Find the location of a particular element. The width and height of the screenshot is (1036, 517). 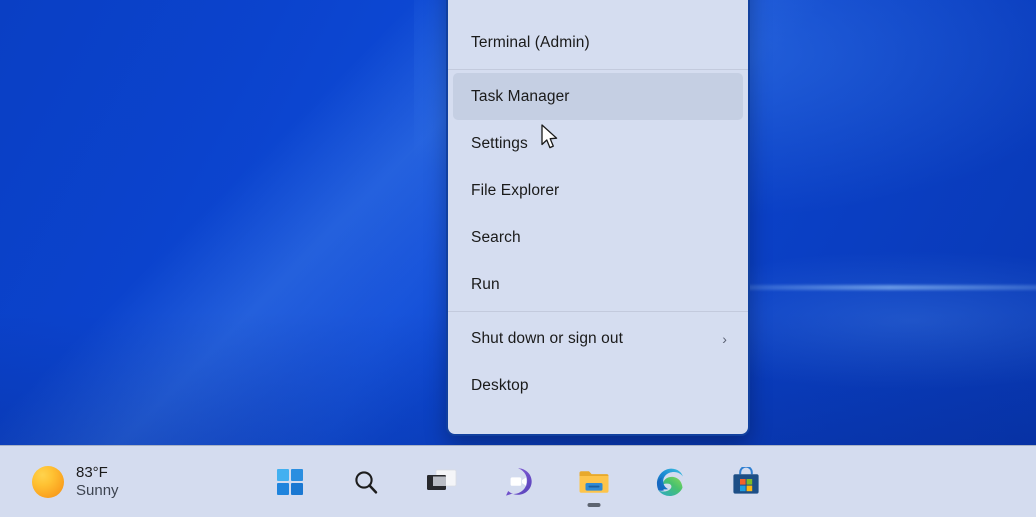

menu-group-terminal: Terminal Terminal (Admin) is located at coordinates (598, 33).